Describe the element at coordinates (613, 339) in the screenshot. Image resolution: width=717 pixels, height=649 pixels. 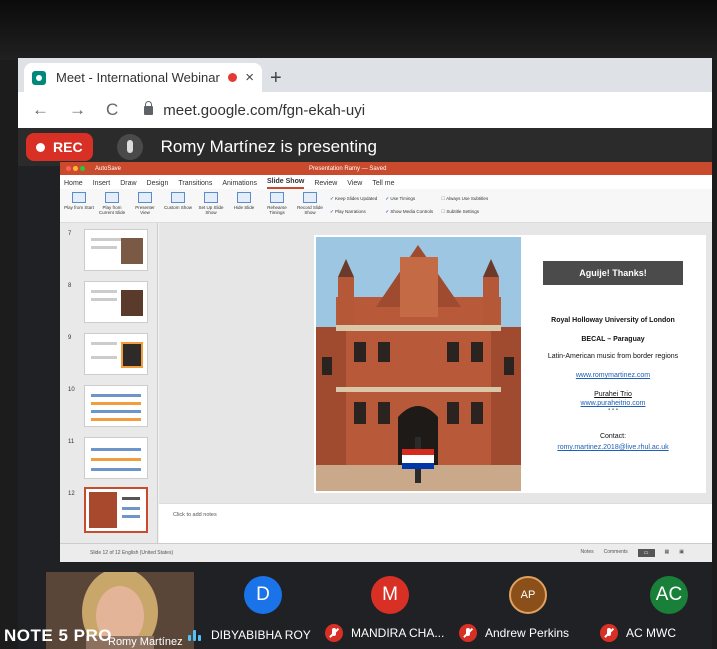
I see `becal-text: BECAL – Paraguay` at that location.